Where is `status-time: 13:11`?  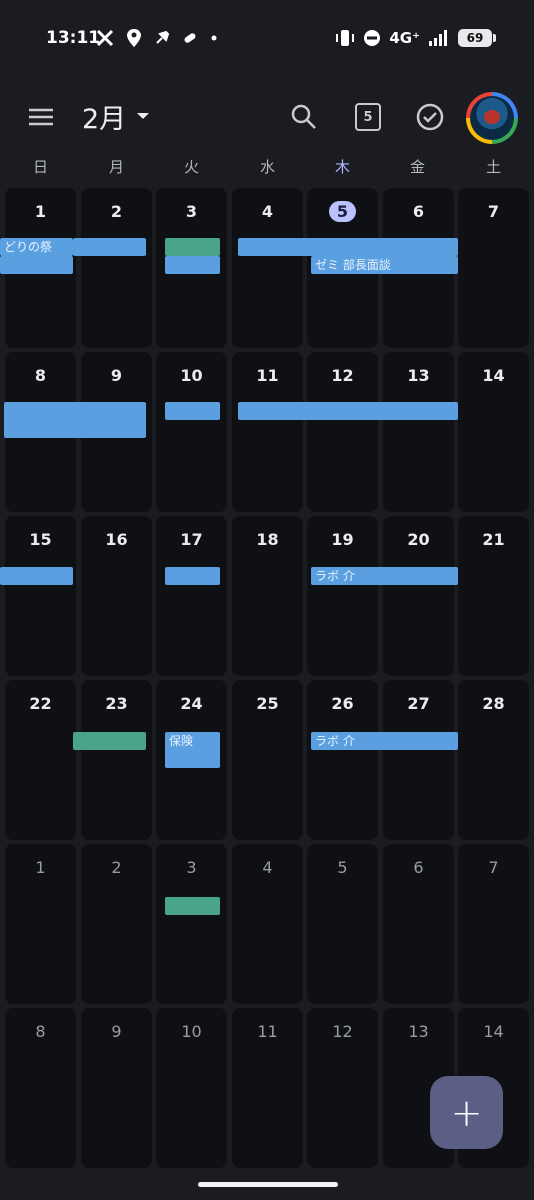 status-time: 13:11 is located at coordinates (73, 38).